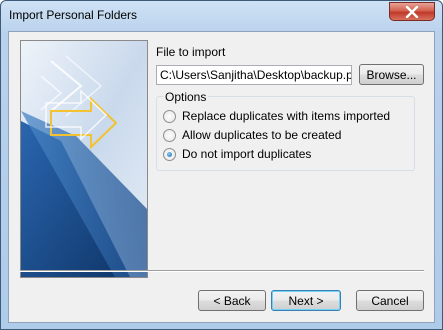  What do you see at coordinates (232, 300) in the screenshot?
I see `back-button: < Back` at bounding box center [232, 300].